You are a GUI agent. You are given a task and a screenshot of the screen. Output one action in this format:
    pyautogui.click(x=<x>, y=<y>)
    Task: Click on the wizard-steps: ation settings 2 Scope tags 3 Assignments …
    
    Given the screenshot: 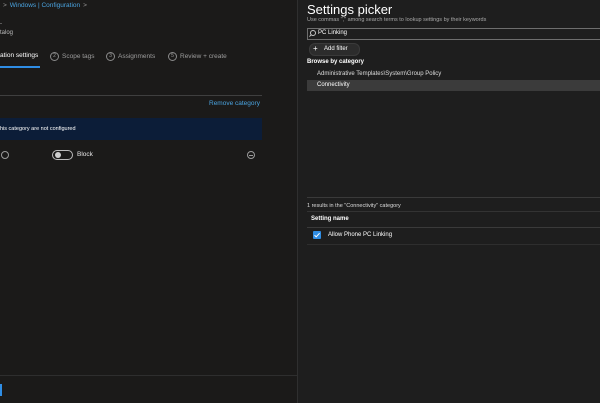 What is the action you would take?
    pyautogui.click(x=148, y=59)
    